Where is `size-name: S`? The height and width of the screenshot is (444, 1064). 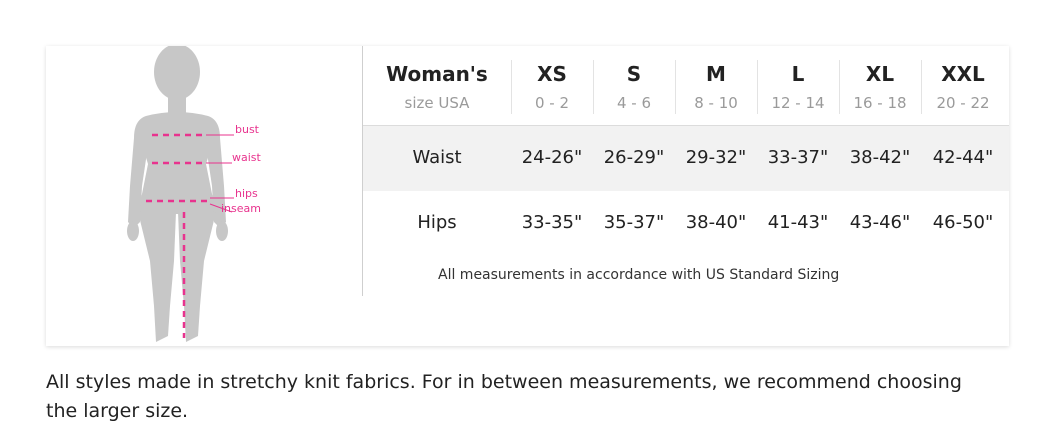
size-name: S is located at coordinates (634, 74).